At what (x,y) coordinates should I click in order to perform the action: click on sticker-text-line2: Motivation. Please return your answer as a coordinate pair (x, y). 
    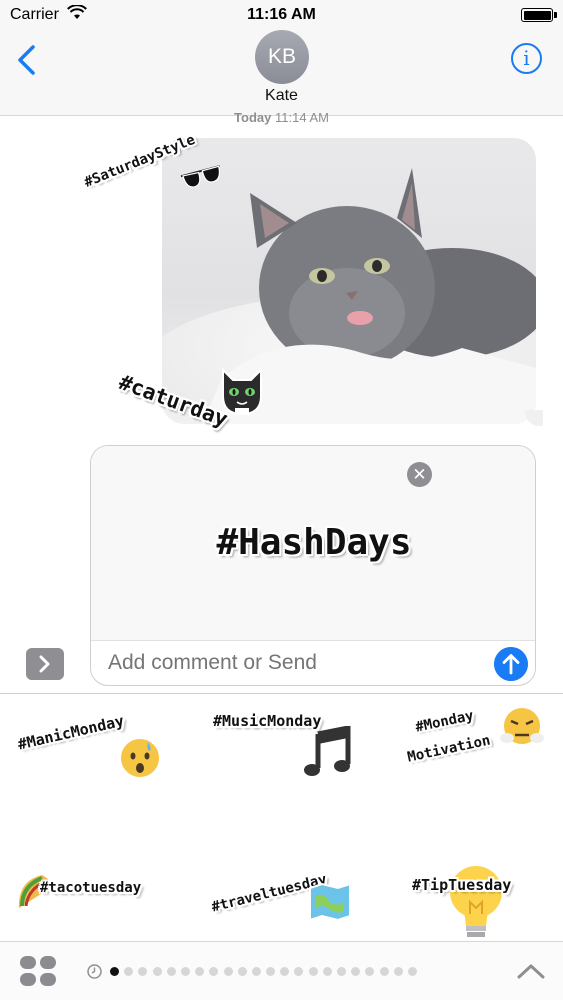
    Looking at the image, I should click on (449, 749).